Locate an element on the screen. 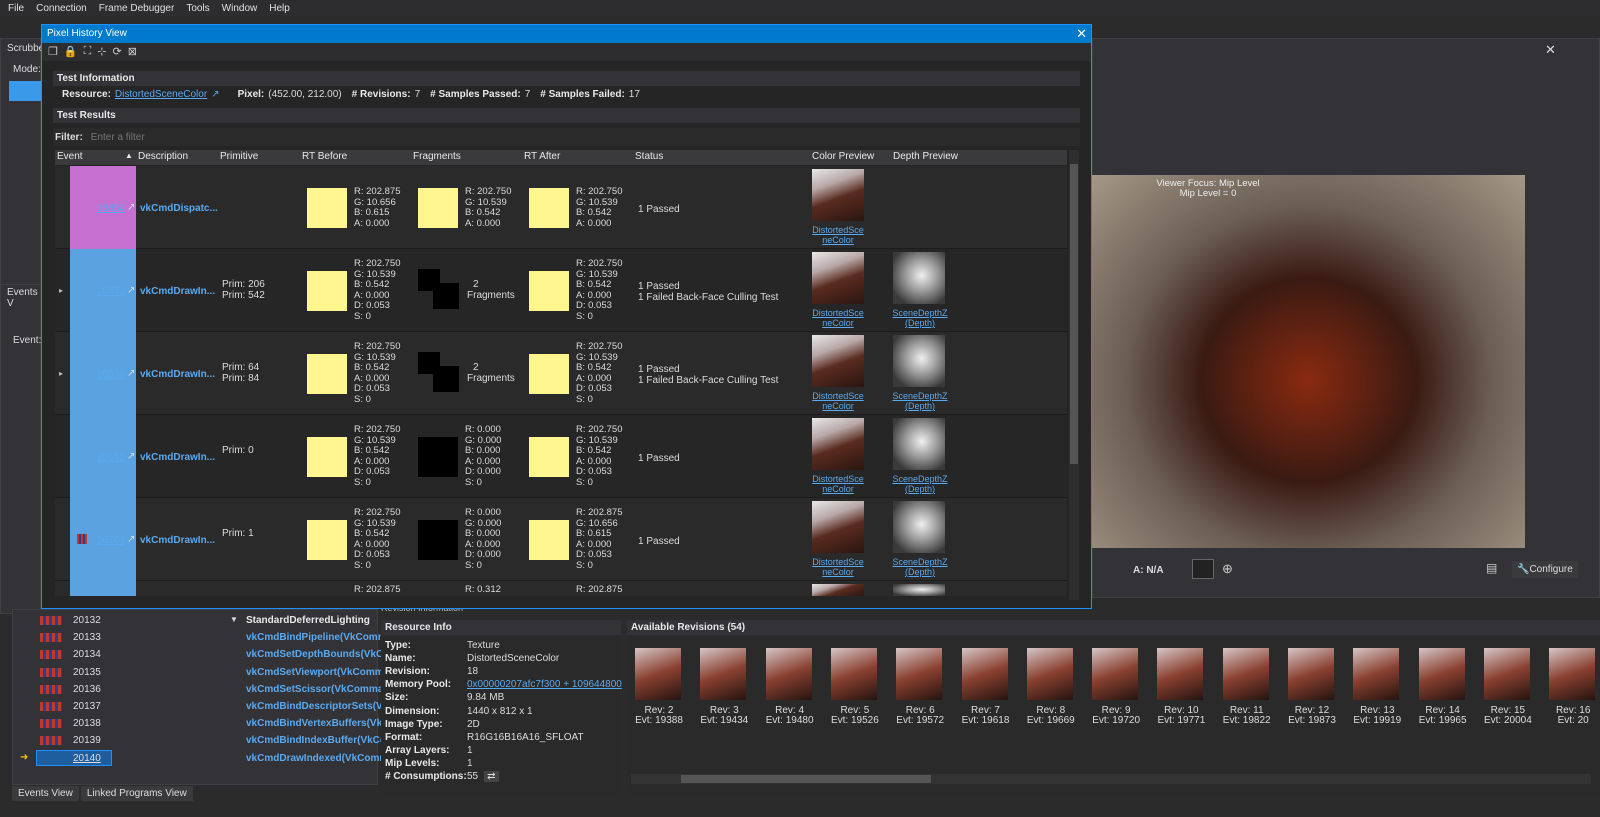  event-link: 18654 is located at coordinates (111, 208).